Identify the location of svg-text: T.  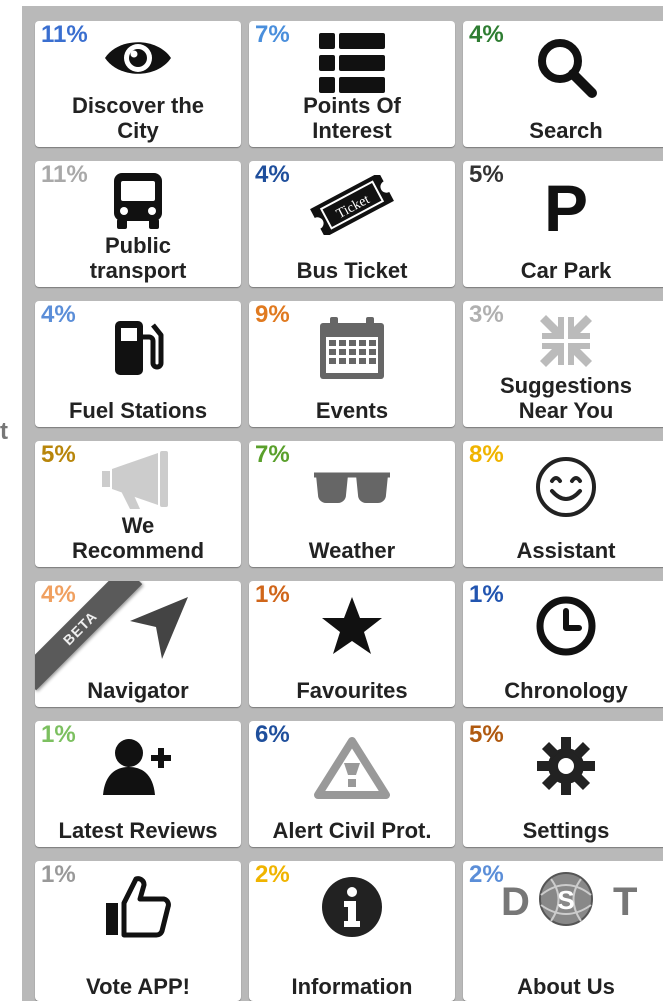
(625, 902).